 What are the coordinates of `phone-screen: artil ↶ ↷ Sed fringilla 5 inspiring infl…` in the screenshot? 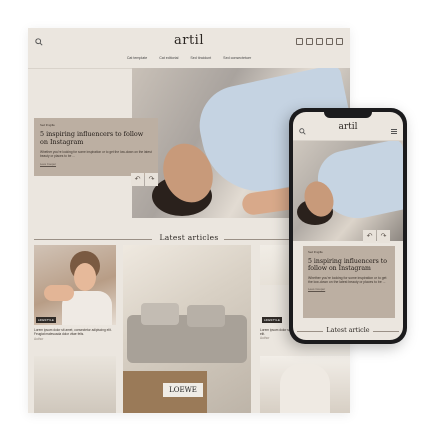 It's located at (348, 226).